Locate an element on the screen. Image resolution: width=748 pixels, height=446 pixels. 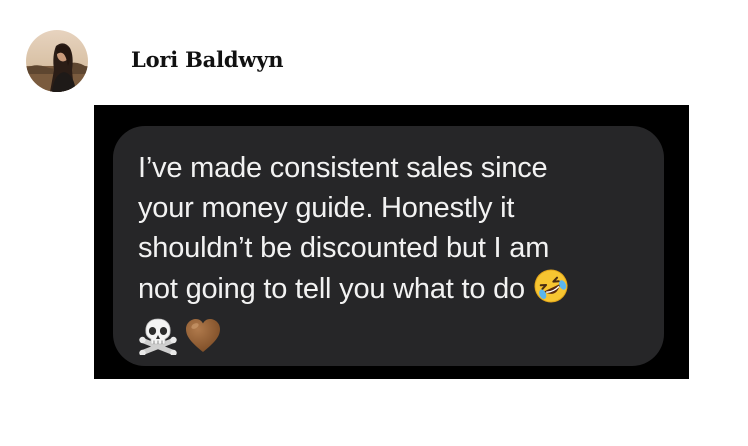
rolling-on-floor-laughing-emoji-icon is located at coordinates (551, 291).